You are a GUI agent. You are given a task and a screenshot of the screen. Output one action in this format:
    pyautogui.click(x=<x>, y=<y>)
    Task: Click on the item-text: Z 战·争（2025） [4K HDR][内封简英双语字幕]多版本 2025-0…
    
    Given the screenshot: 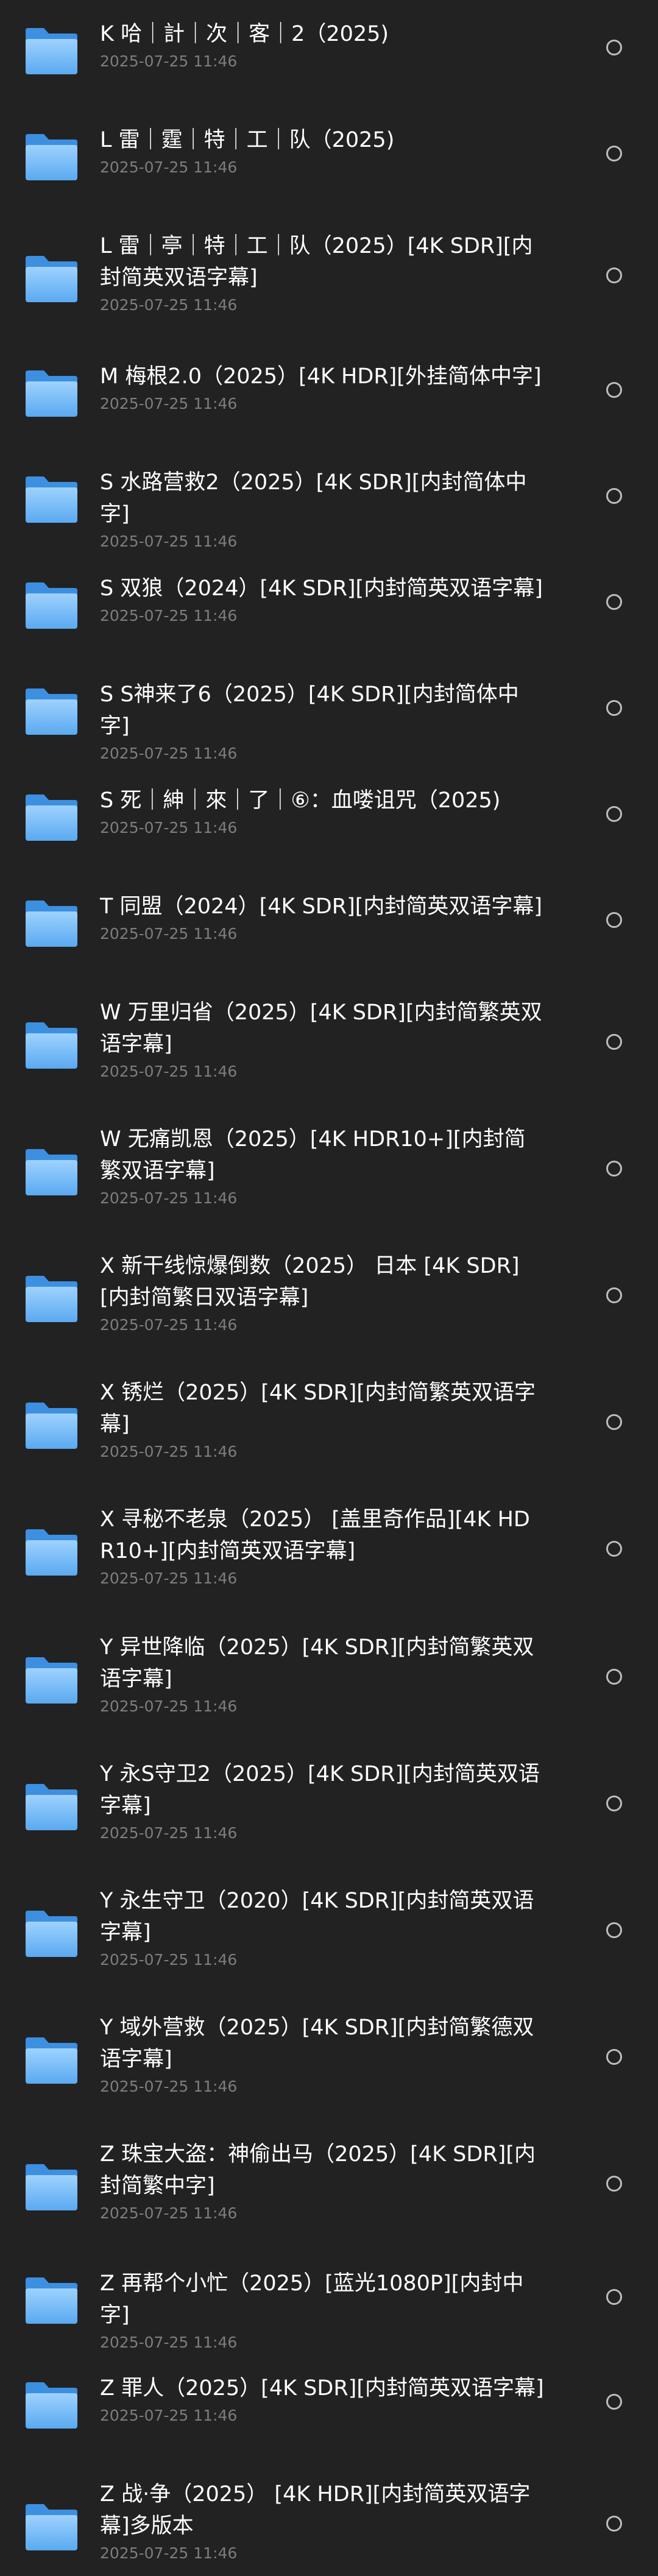 What is the action you would take?
    pyautogui.click(x=322, y=2521)
    